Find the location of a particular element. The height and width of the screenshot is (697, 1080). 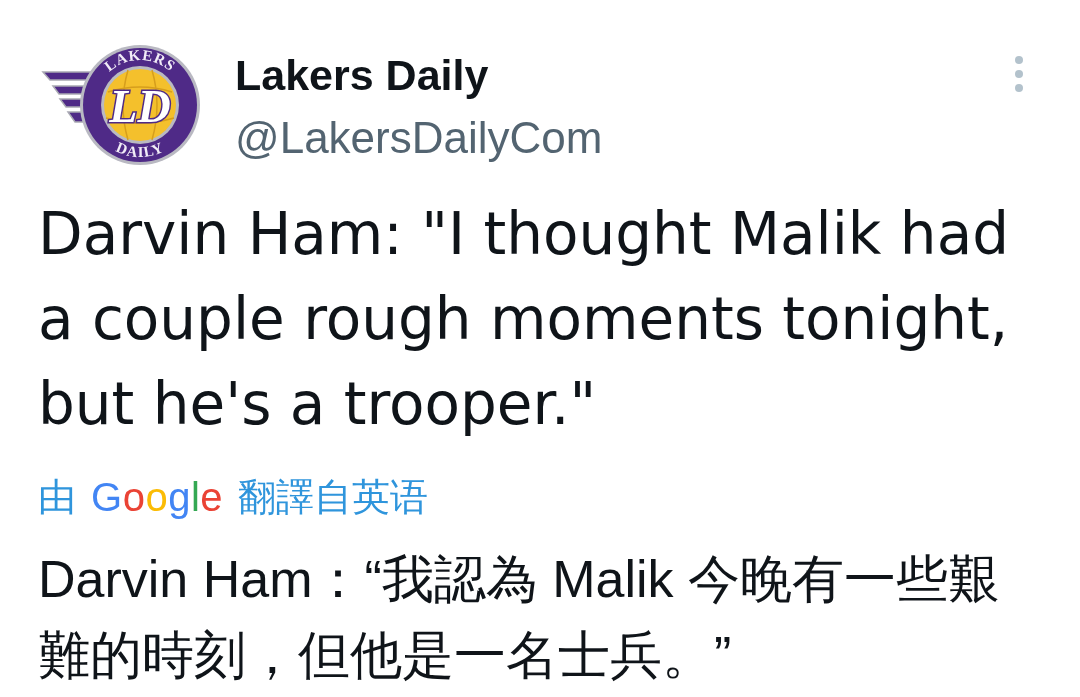

author-name: Lakers Daily is located at coordinates (419, 75).